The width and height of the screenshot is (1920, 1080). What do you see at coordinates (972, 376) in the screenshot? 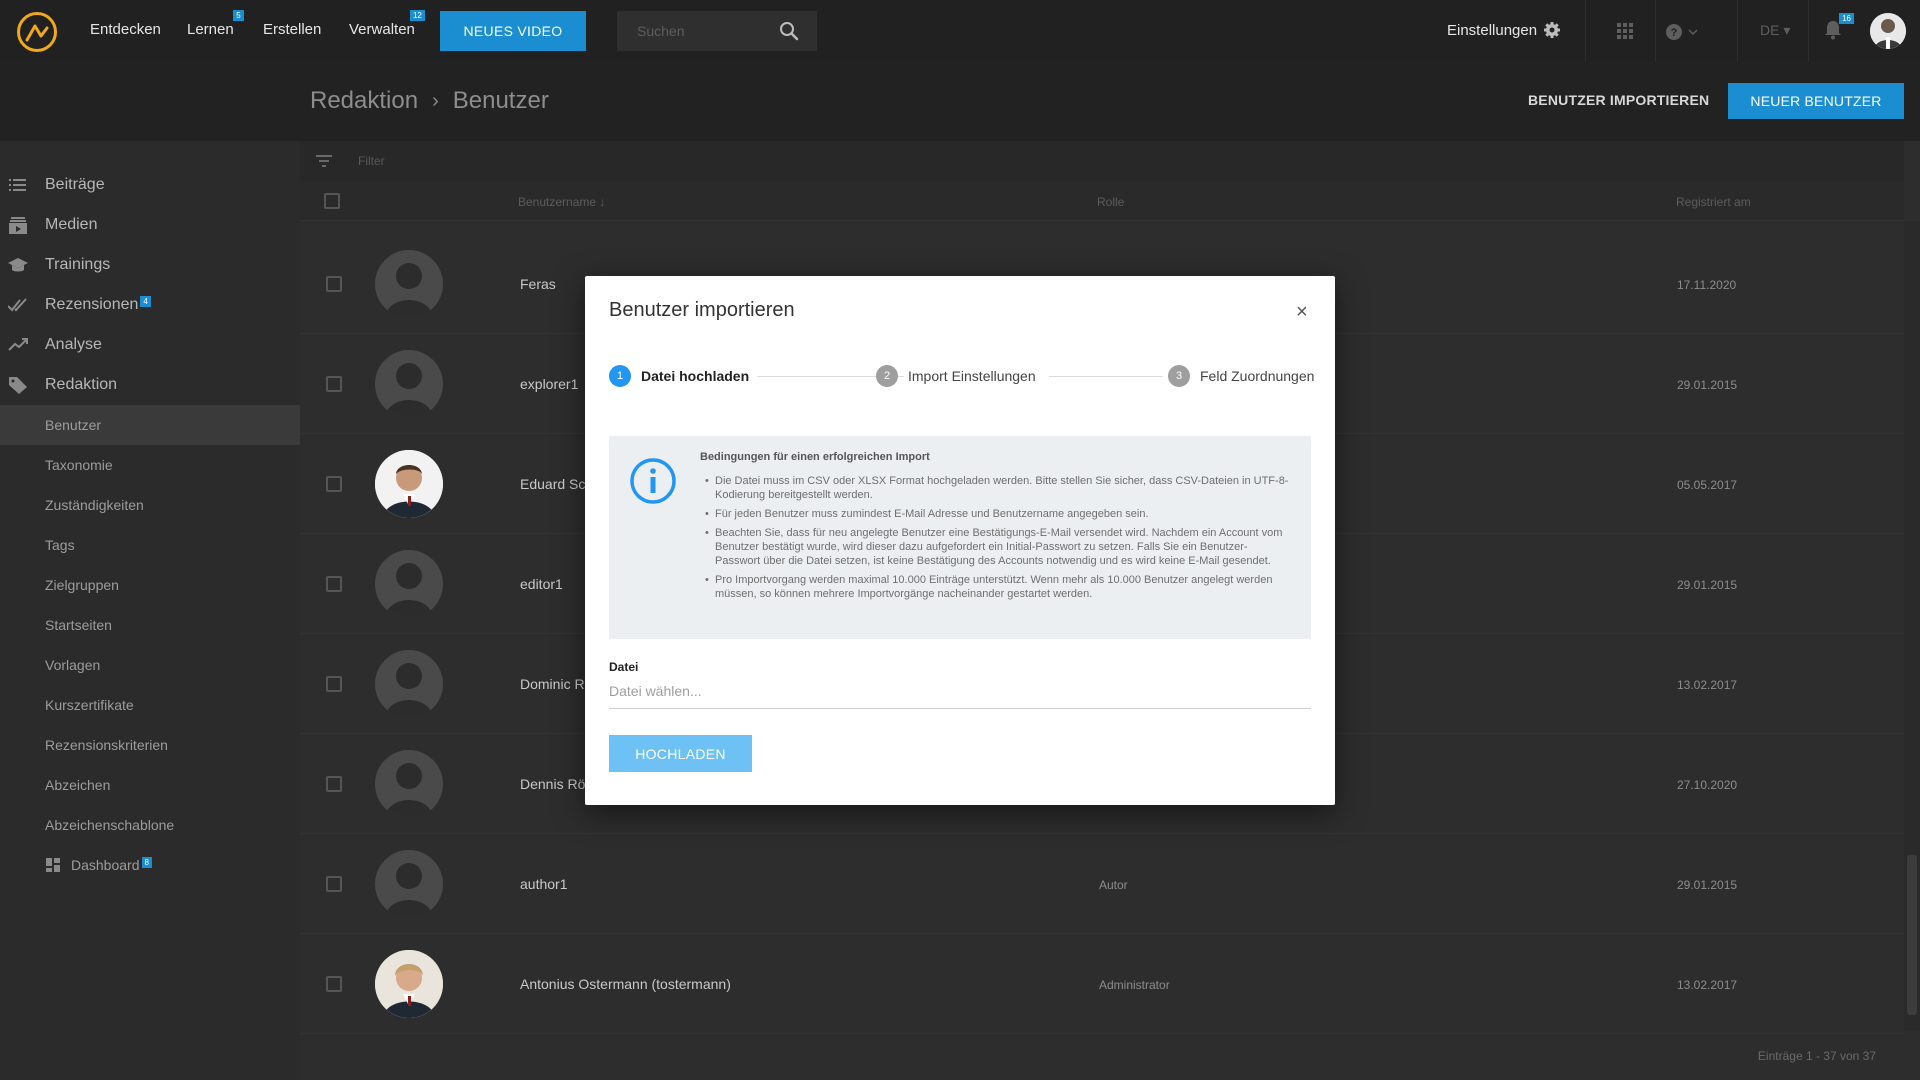
I see `step-label: Import Einstellungen` at bounding box center [972, 376].